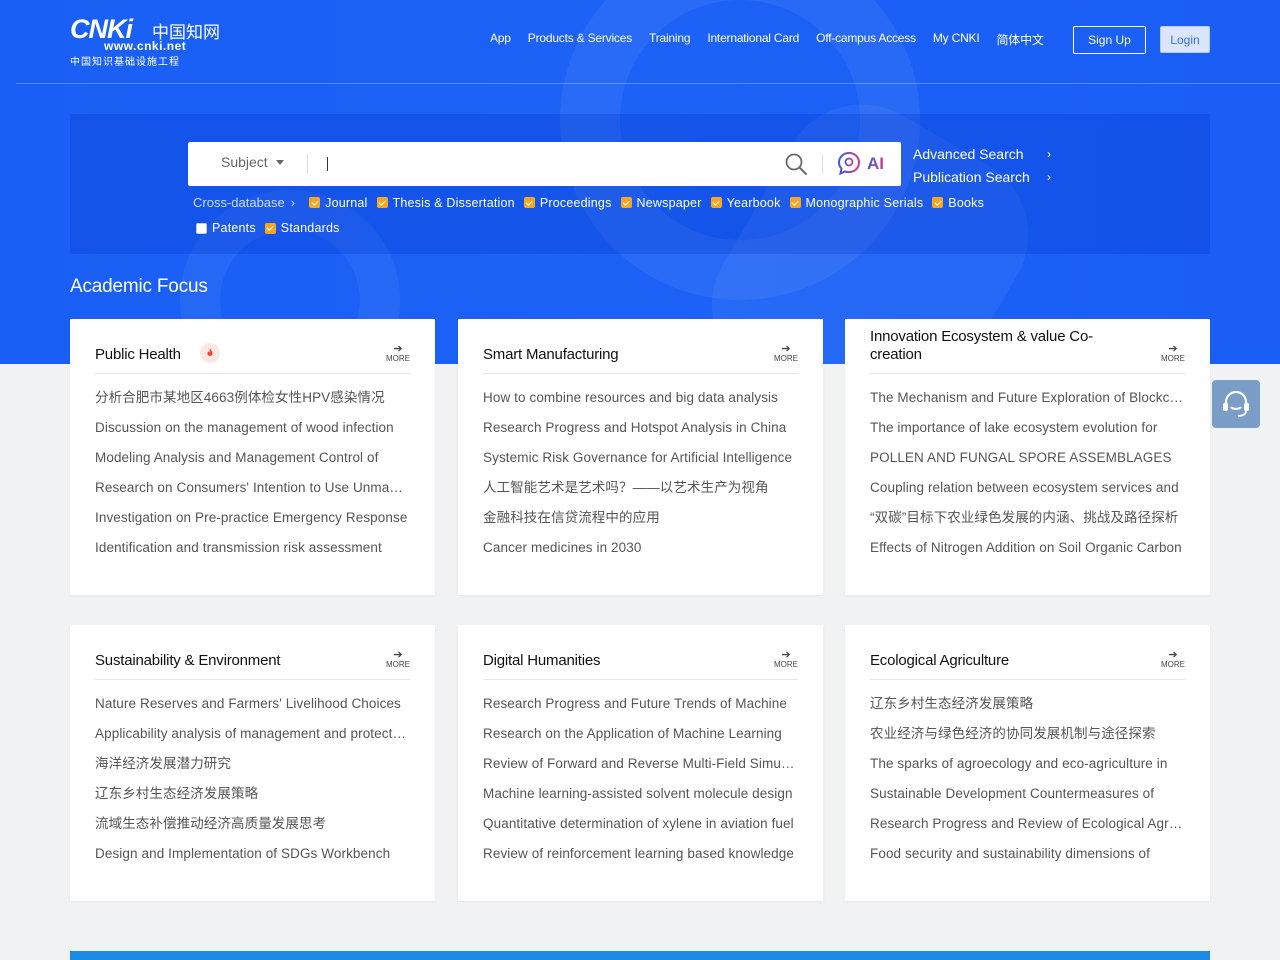  What do you see at coordinates (639, 523) in the screenshot?
I see `article-link: 金融科技在信贷流程中的应用` at bounding box center [639, 523].